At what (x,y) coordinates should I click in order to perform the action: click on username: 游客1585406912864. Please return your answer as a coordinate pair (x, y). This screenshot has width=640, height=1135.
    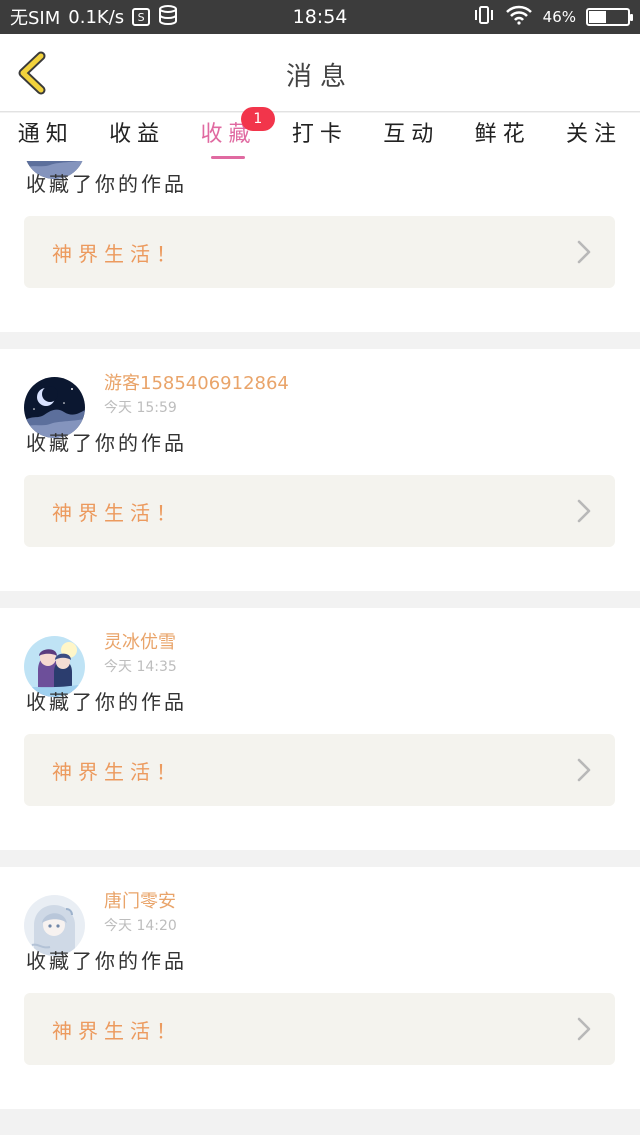
    Looking at the image, I should click on (196, 382).